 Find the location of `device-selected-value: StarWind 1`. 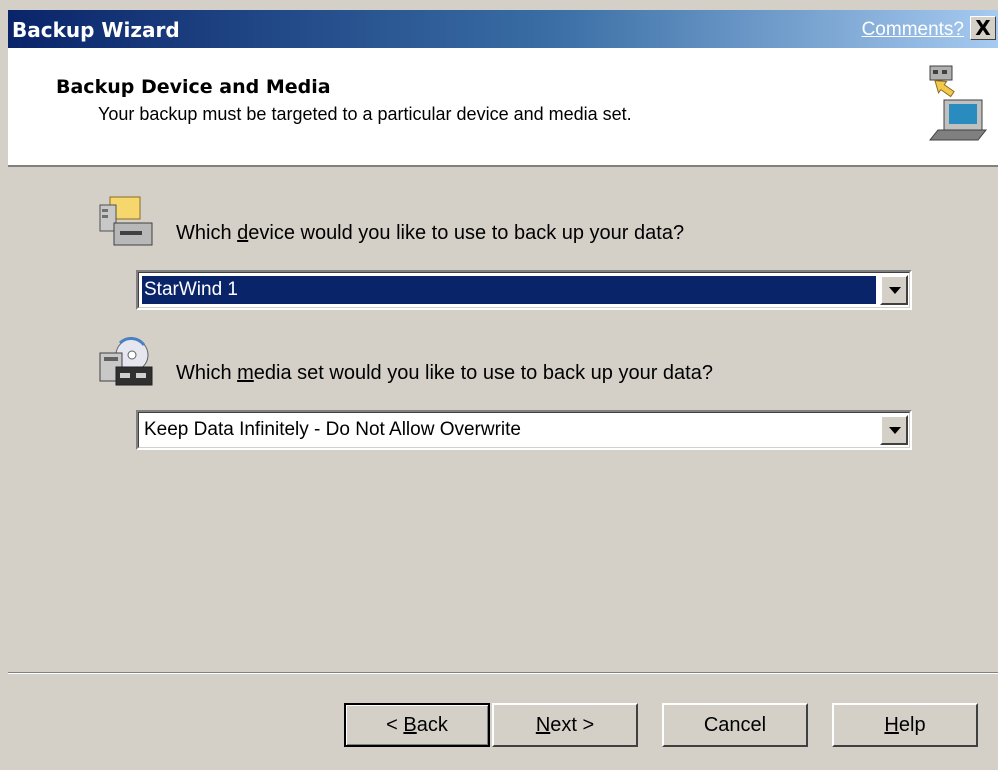

device-selected-value: StarWind 1 is located at coordinates (509, 290).